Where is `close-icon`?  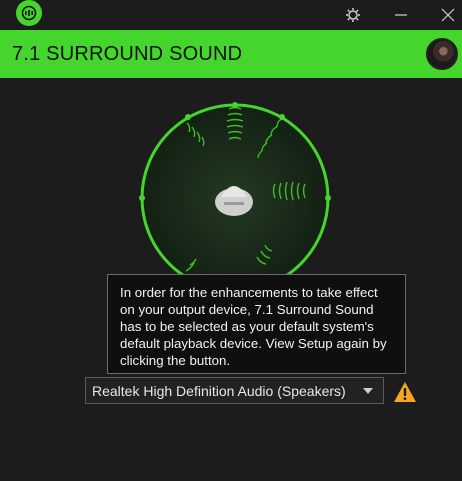
close-icon is located at coordinates (448, 15).